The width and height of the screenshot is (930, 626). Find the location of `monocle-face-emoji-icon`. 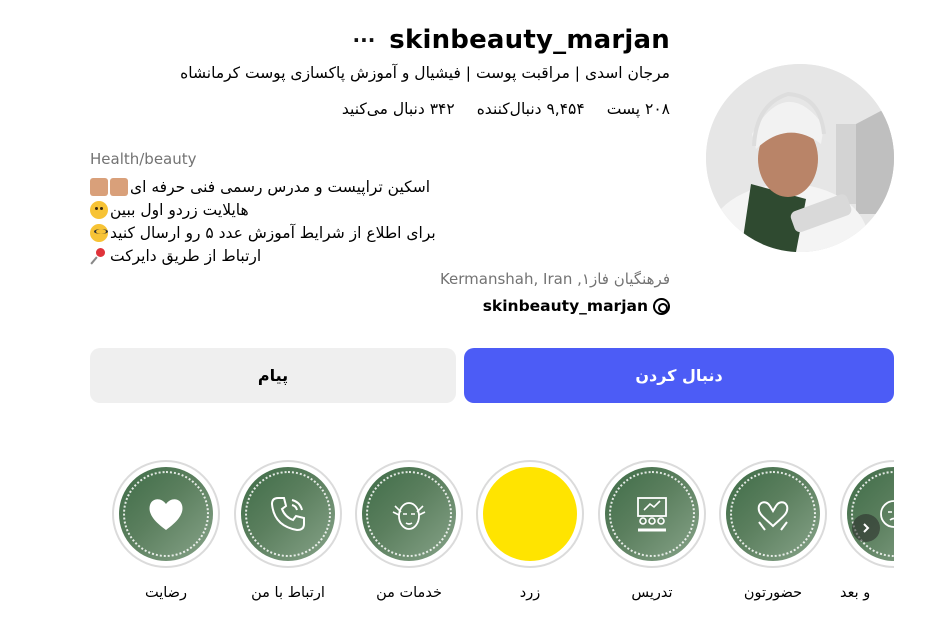

monocle-face-emoji-icon is located at coordinates (99, 209).